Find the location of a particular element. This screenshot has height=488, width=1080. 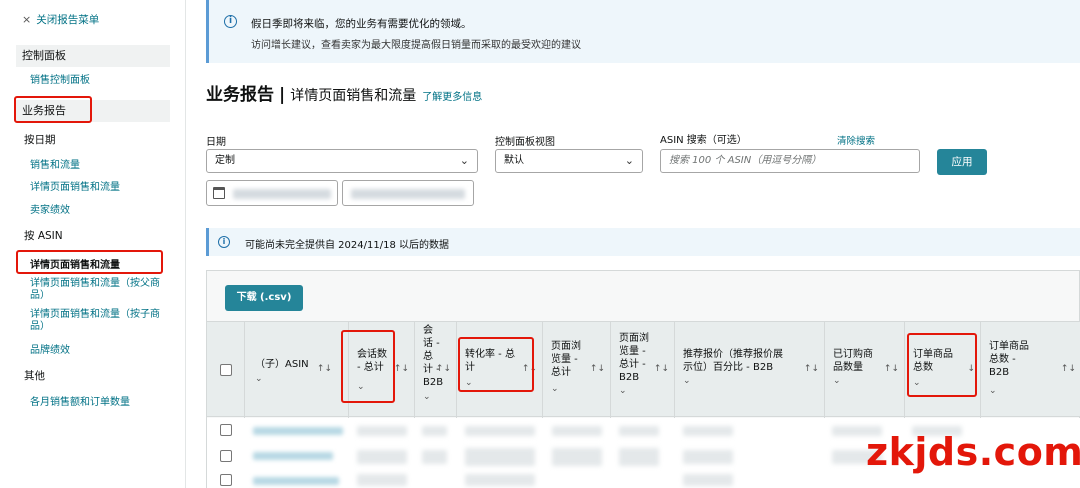

column-label: 会 话 - 总 计 - B2B is located at coordinates (433, 356).